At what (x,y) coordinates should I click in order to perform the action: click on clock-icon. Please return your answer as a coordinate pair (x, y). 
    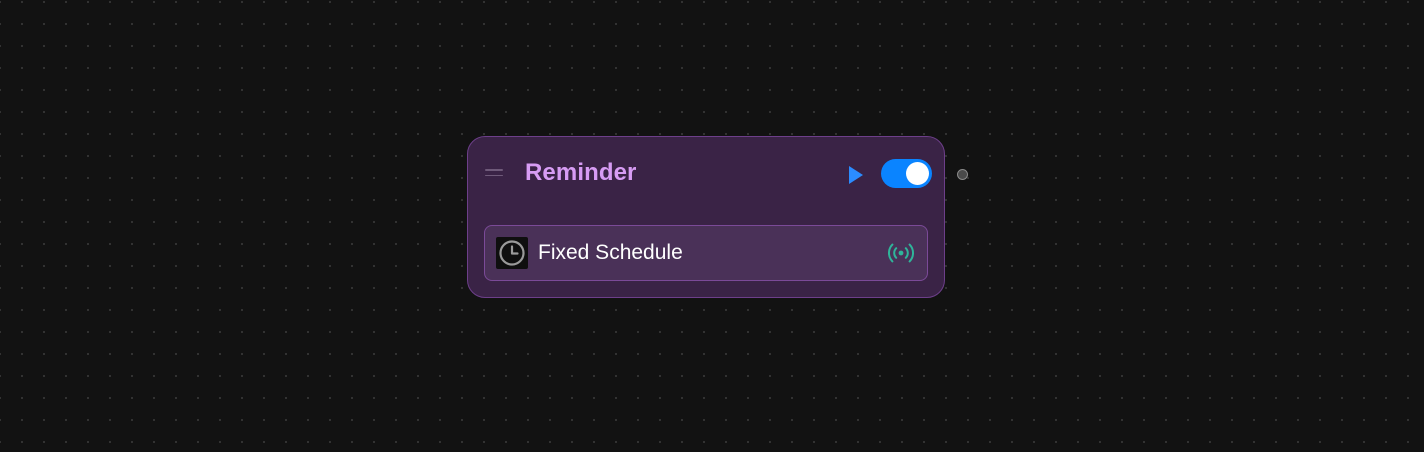
    Looking at the image, I should click on (512, 253).